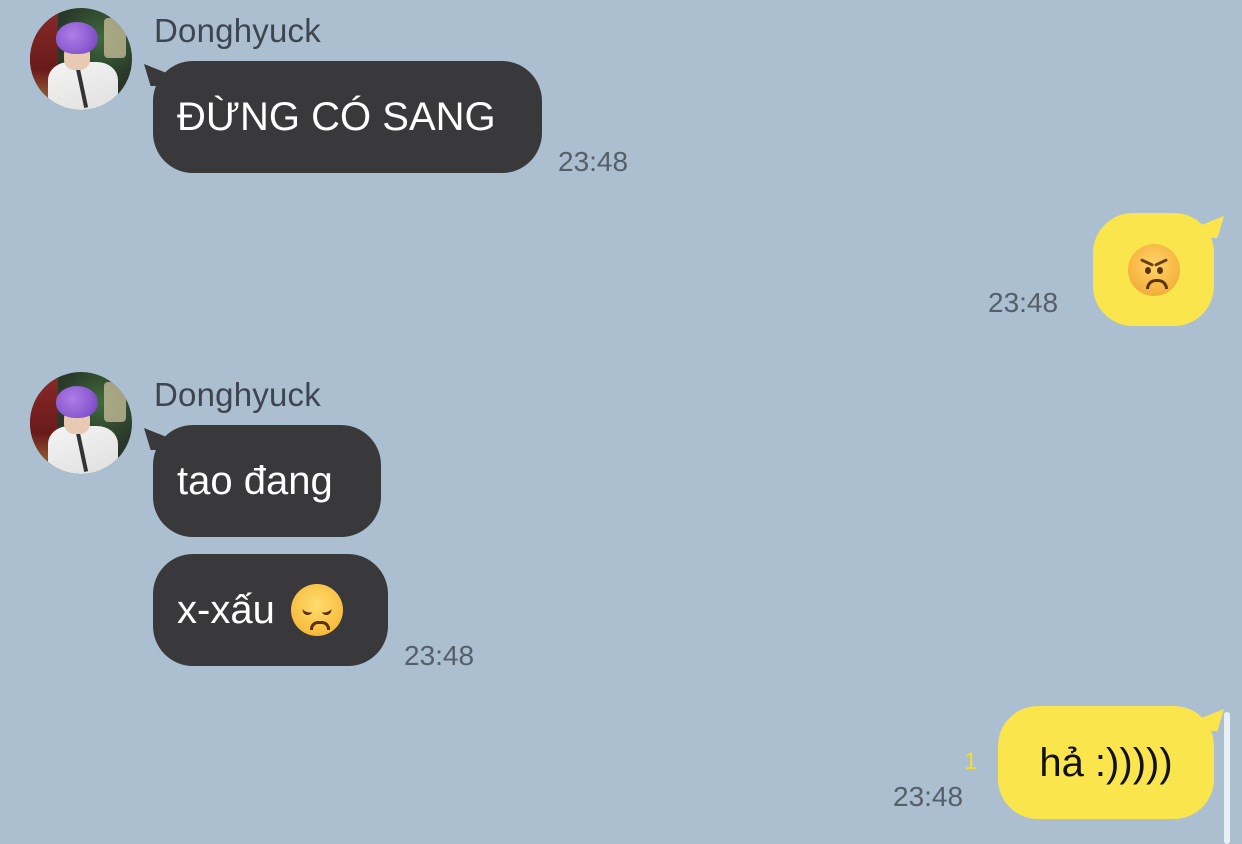 This screenshot has width=1242, height=844. I want to click on incoming-message-bubble: tao đang, so click(267, 481).